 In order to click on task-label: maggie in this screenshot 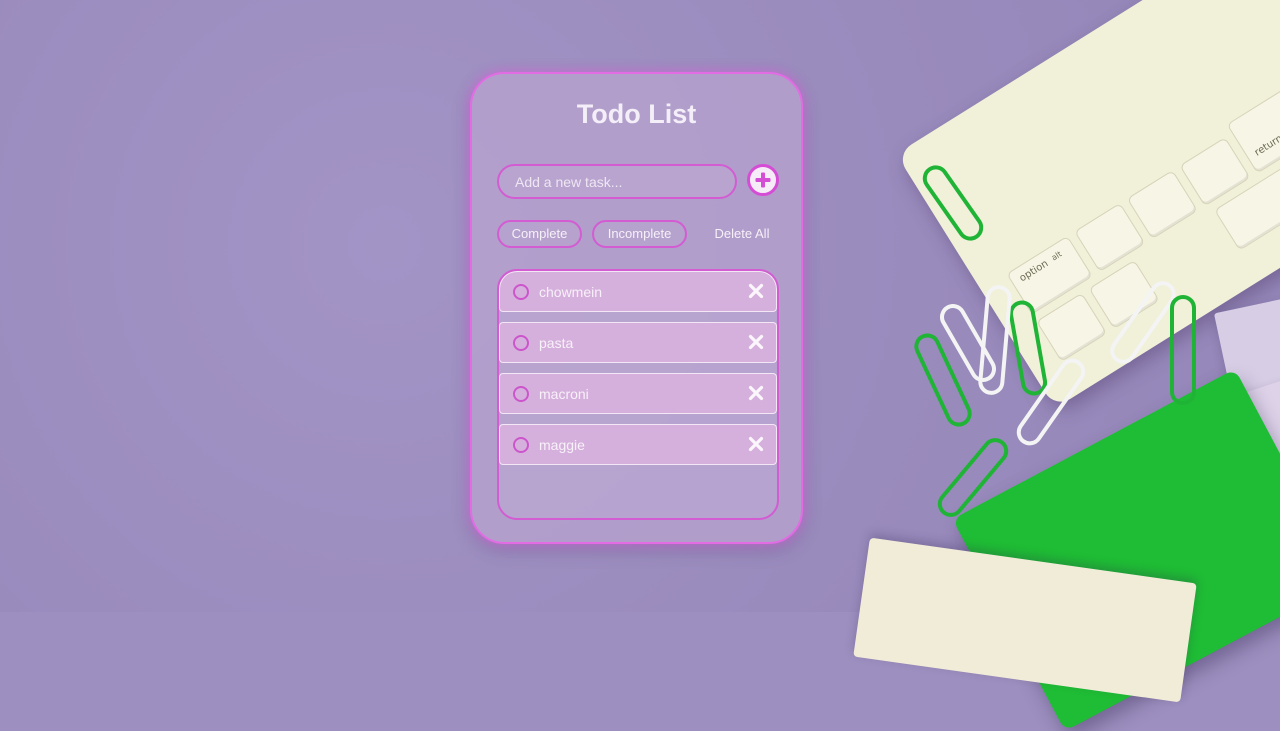, I will do `click(562, 445)`.